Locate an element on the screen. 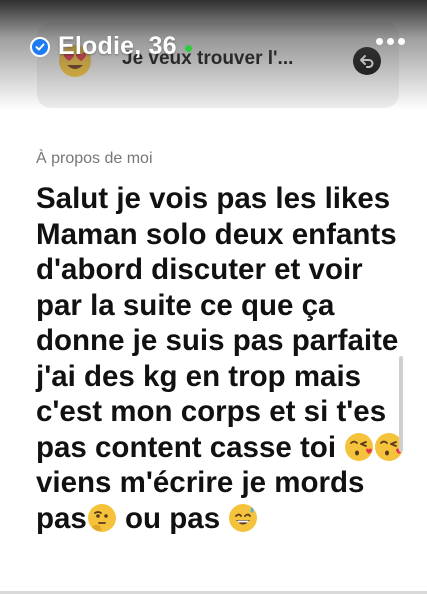  undo-button is located at coordinates (367, 61).